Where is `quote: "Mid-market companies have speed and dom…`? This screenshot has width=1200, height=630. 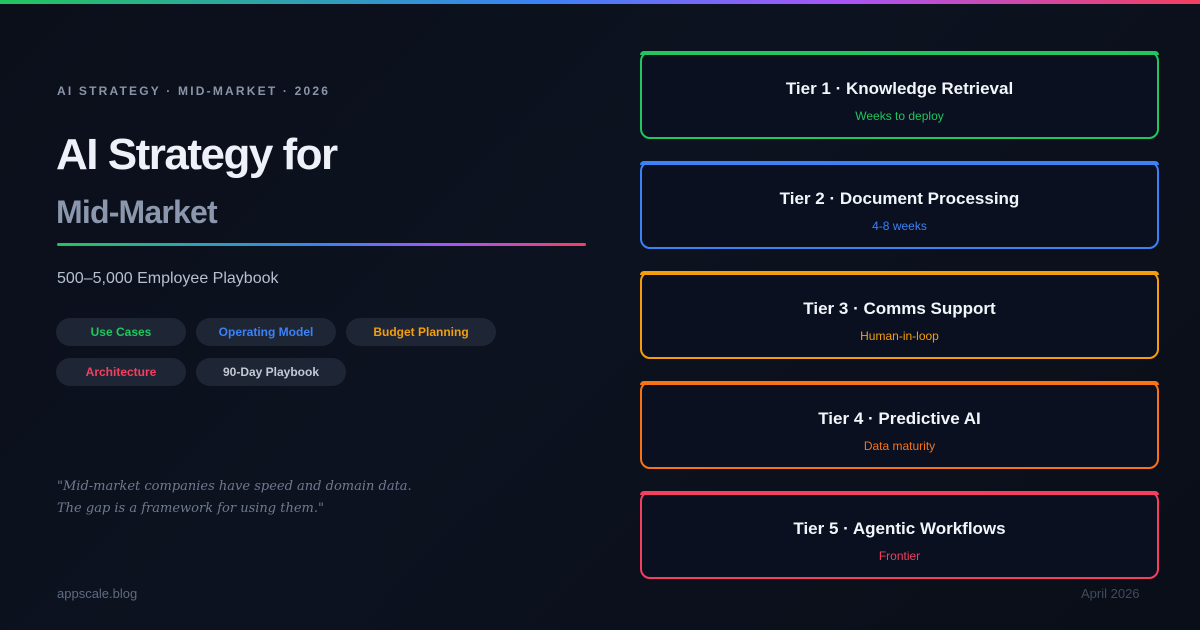
quote: "Mid-market companies have speed and dom… is located at coordinates (247, 498).